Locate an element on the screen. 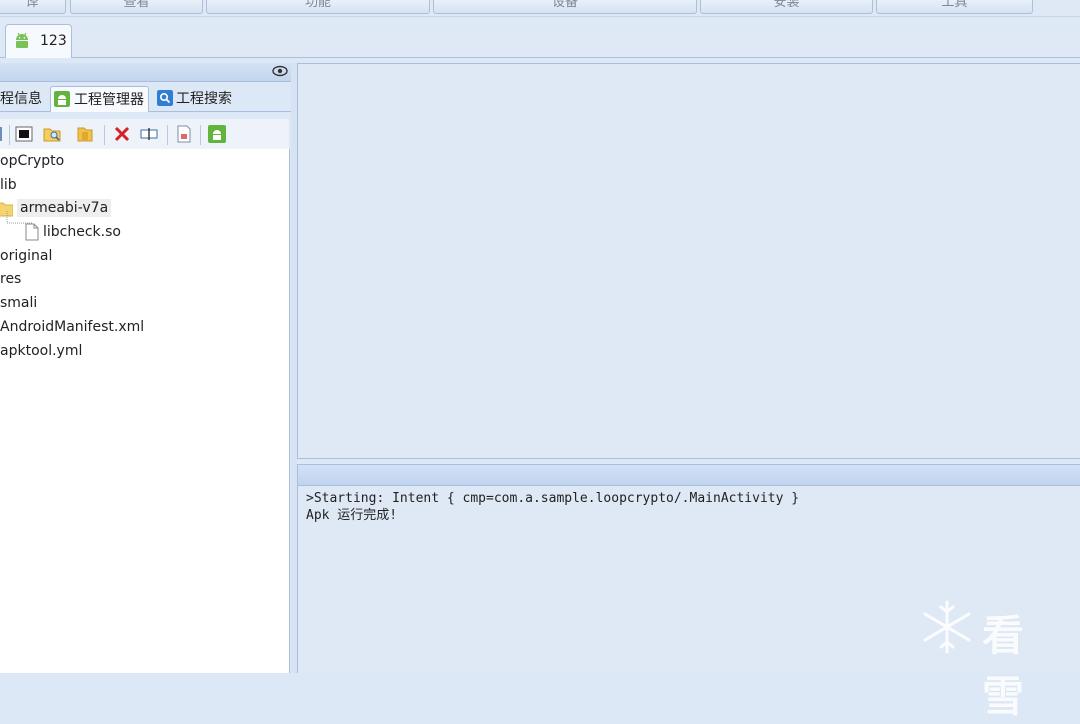 This screenshot has height=724, width=1080. project-tab-label: 123 is located at coordinates (53, 41).